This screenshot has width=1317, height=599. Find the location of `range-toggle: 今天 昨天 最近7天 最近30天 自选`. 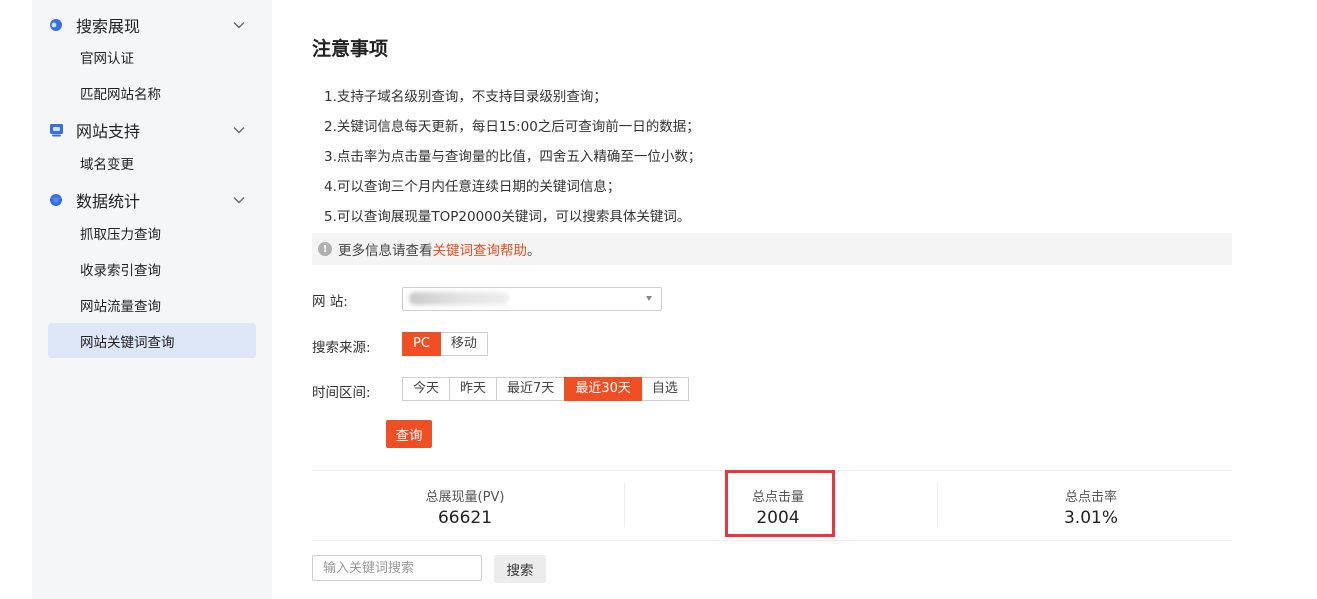

range-toggle: 今天 昨天 最近7天 最近30天 自选 is located at coordinates (545, 389).